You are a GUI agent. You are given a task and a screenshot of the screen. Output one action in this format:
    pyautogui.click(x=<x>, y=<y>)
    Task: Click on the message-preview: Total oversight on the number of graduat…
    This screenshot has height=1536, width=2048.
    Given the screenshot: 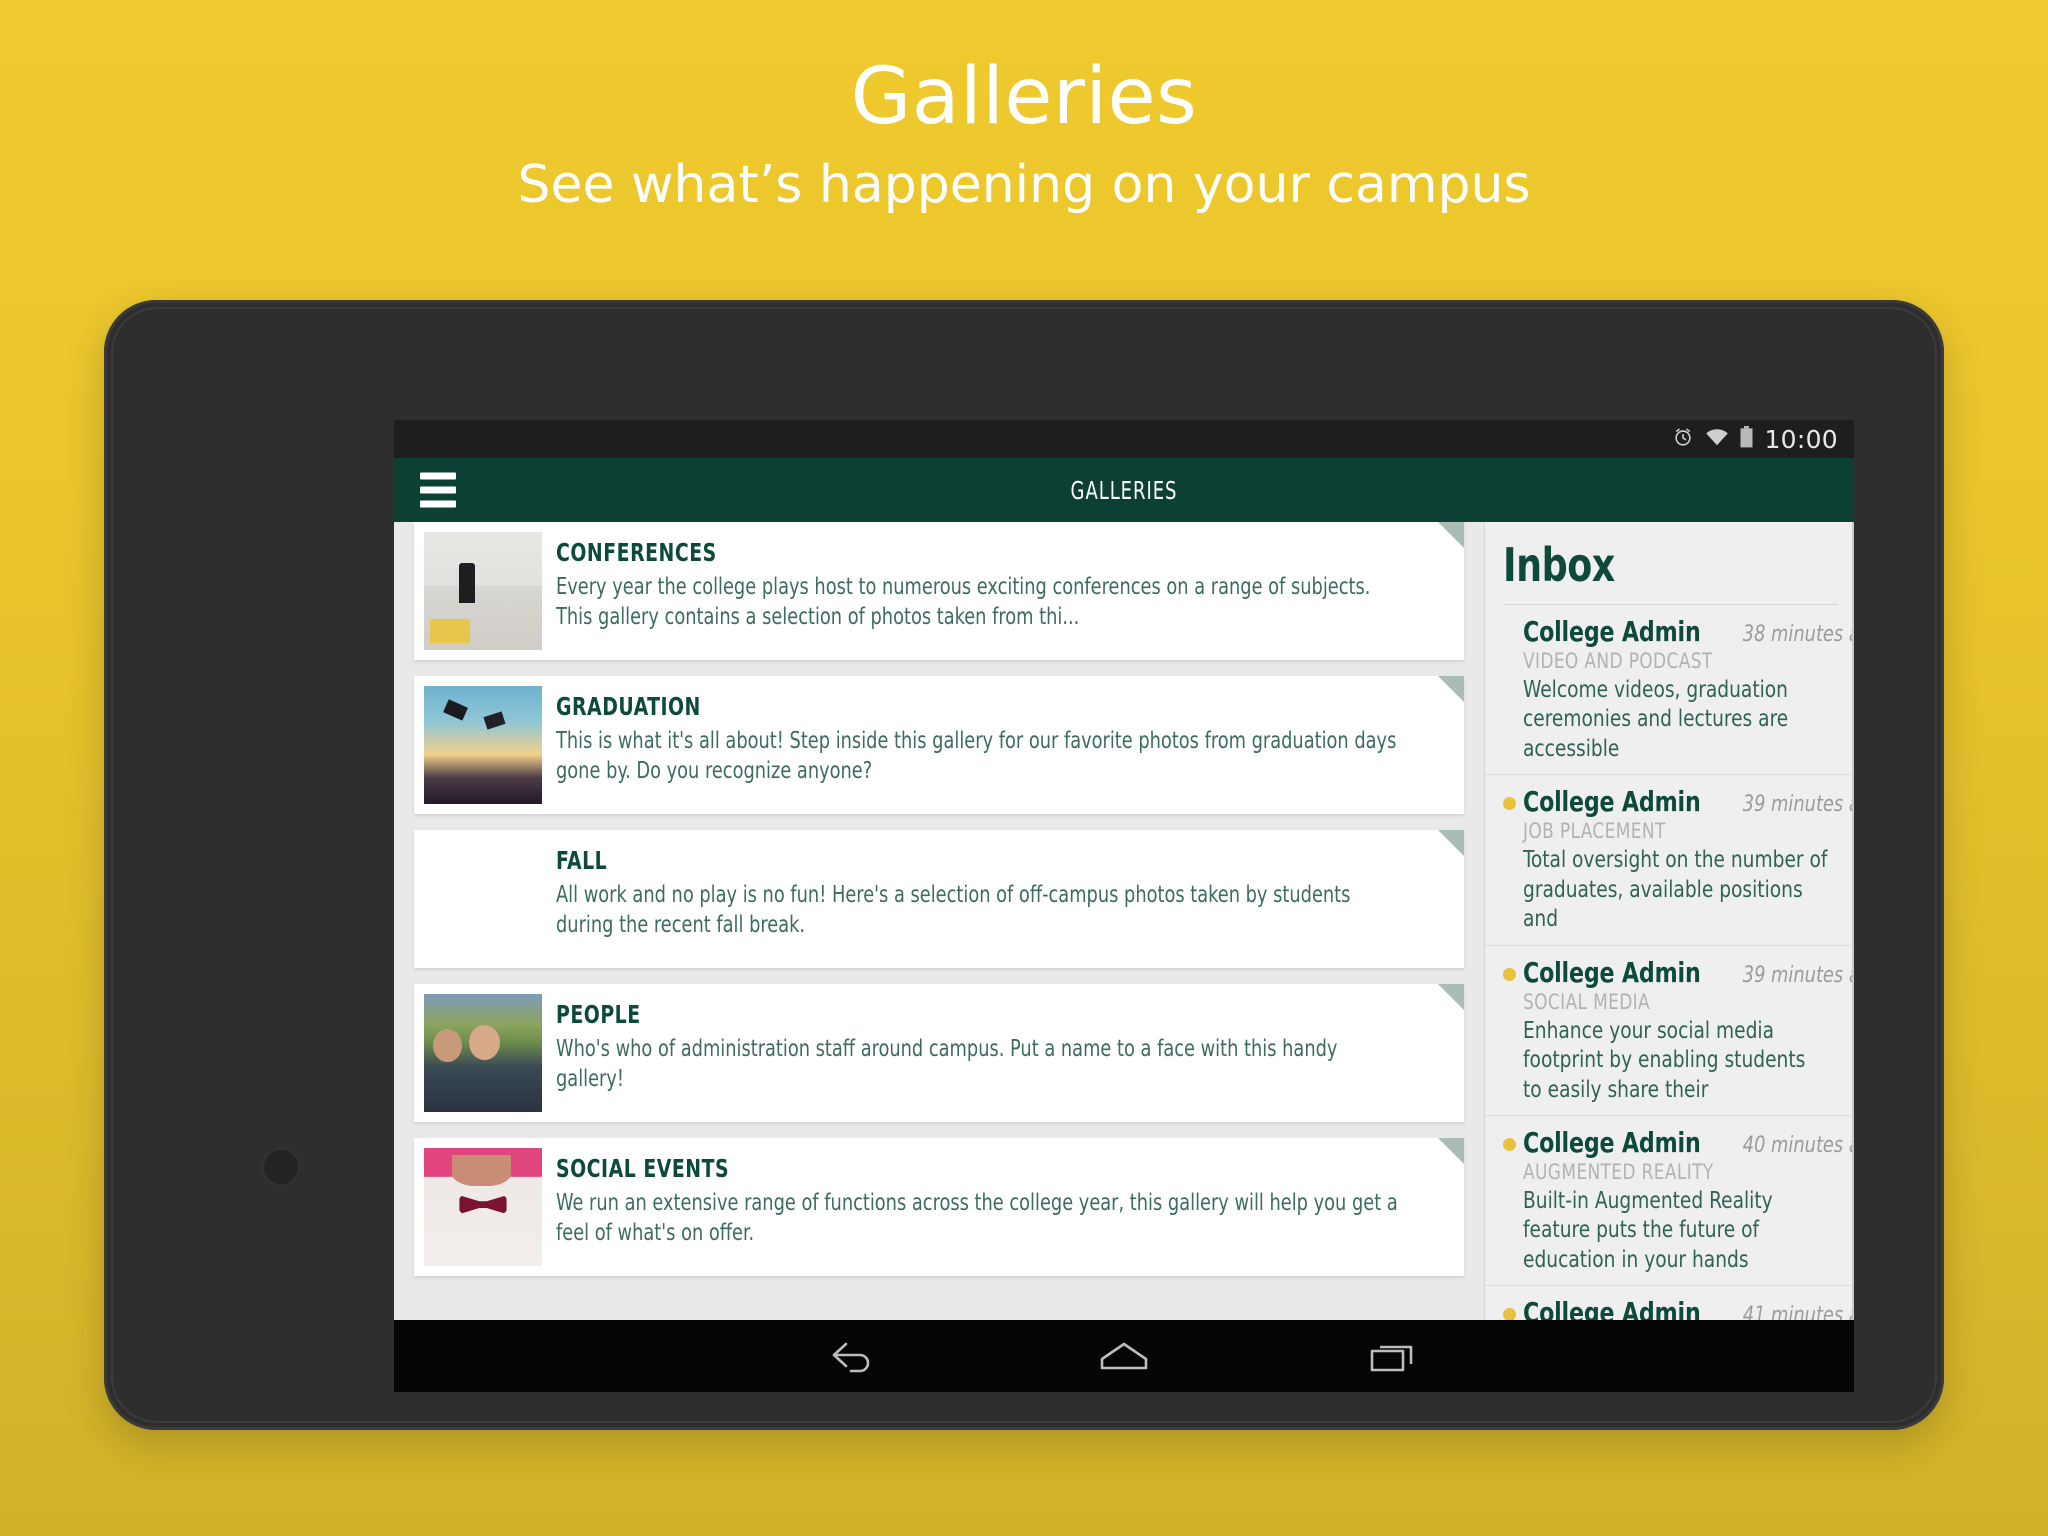 What is the action you would take?
    pyautogui.click(x=1675, y=890)
    